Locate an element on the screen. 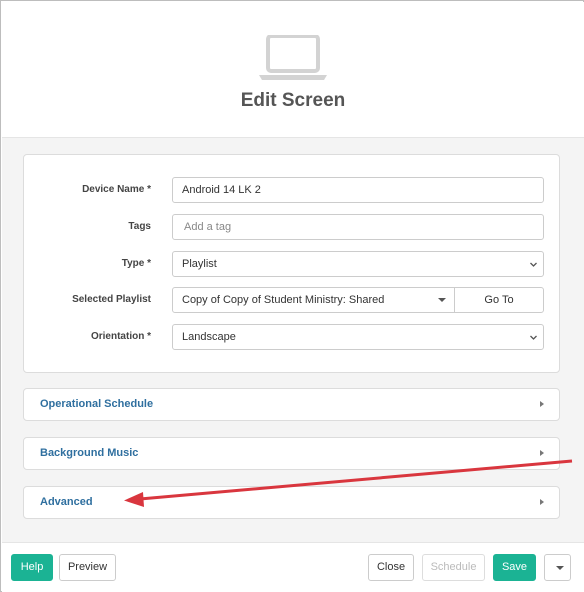 This screenshot has width=584, height=592. help-button: Help is located at coordinates (32, 567).